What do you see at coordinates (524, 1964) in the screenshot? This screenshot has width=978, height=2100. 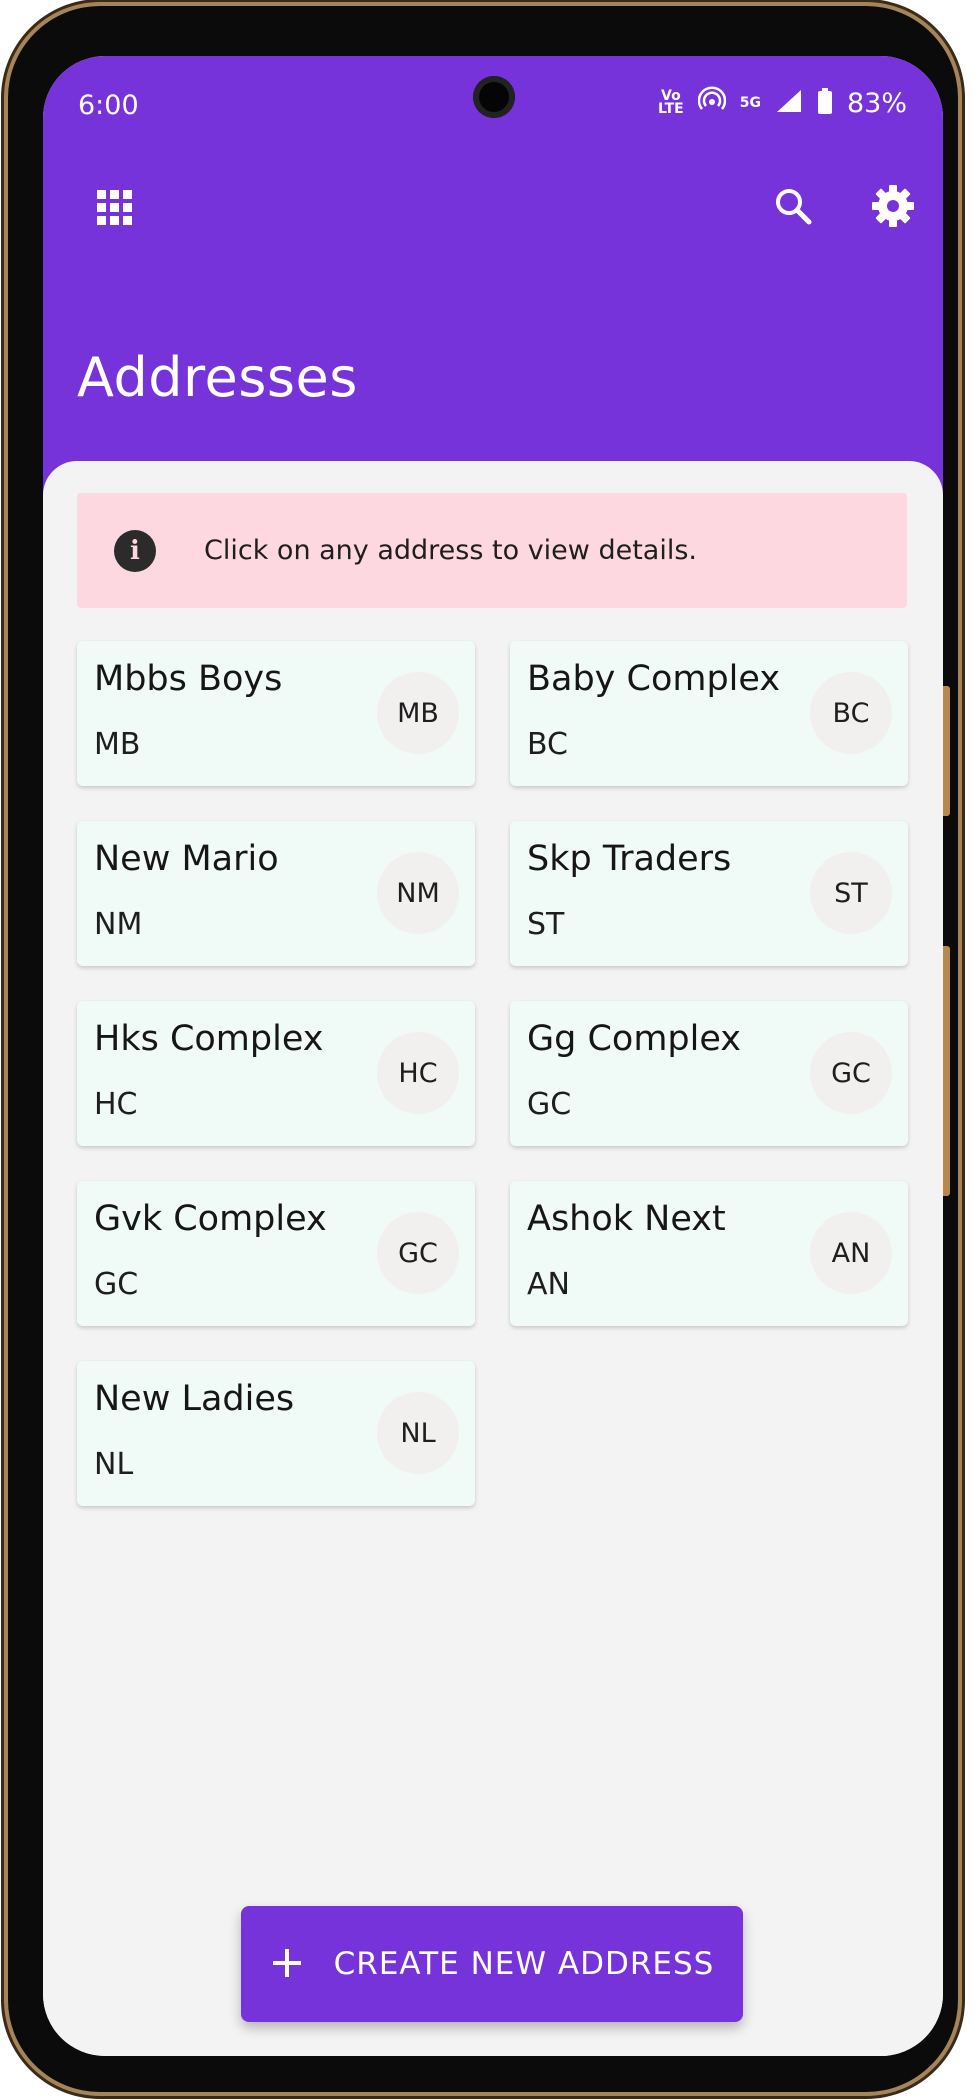 I see `create-address-label: CREATE NEW ADDRESS` at bounding box center [524, 1964].